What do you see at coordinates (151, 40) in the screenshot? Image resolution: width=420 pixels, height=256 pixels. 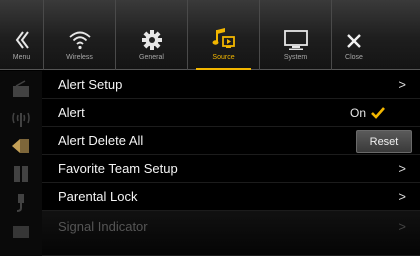 I see `gear-icon` at bounding box center [151, 40].